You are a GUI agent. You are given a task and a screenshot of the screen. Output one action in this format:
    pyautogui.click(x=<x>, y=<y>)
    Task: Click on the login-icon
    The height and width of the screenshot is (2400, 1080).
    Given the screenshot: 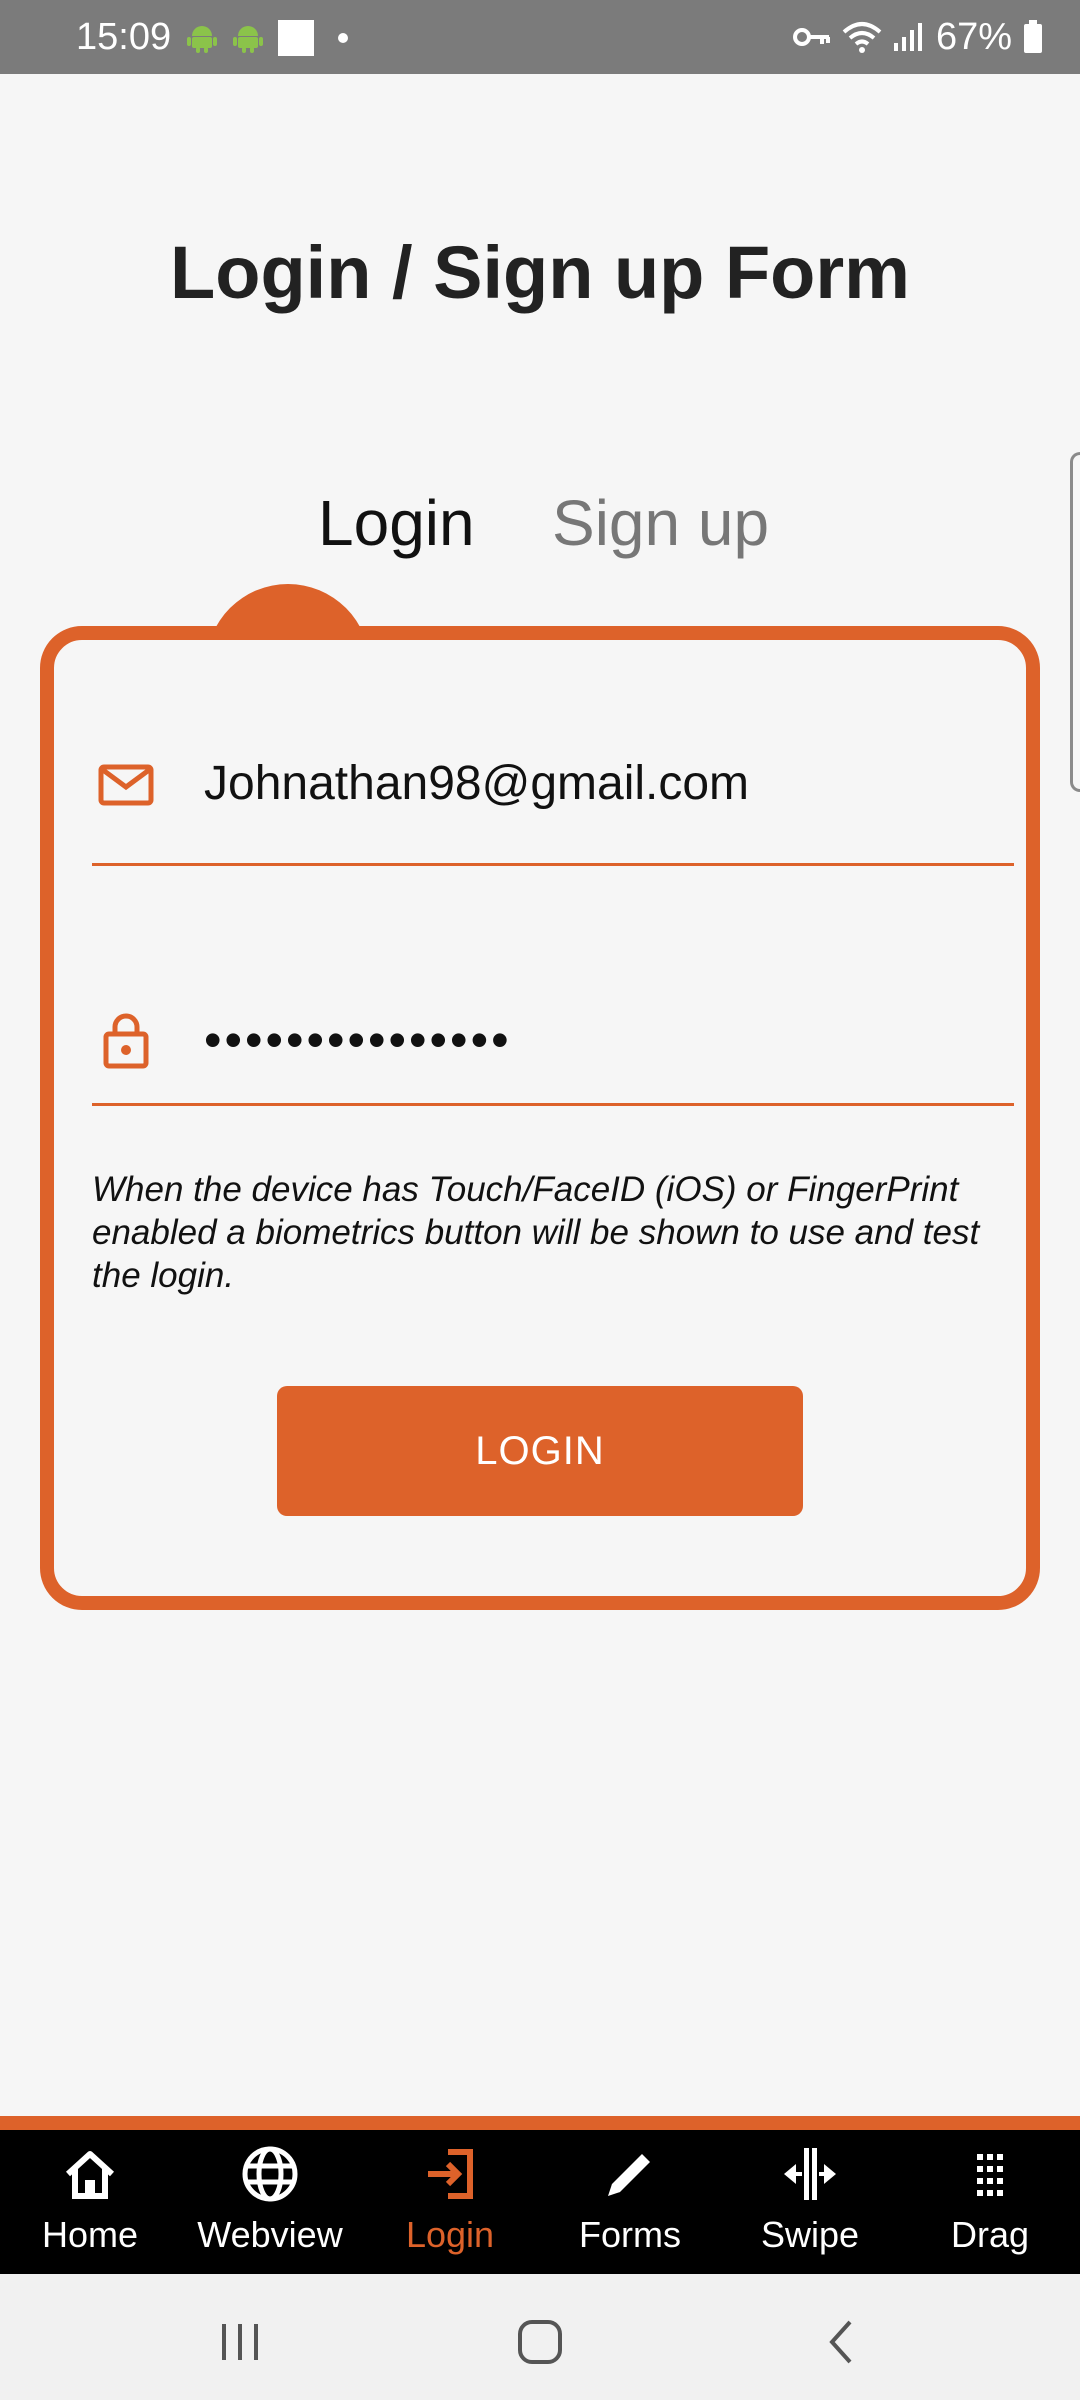 What is the action you would take?
    pyautogui.click(x=450, y=2174)
    